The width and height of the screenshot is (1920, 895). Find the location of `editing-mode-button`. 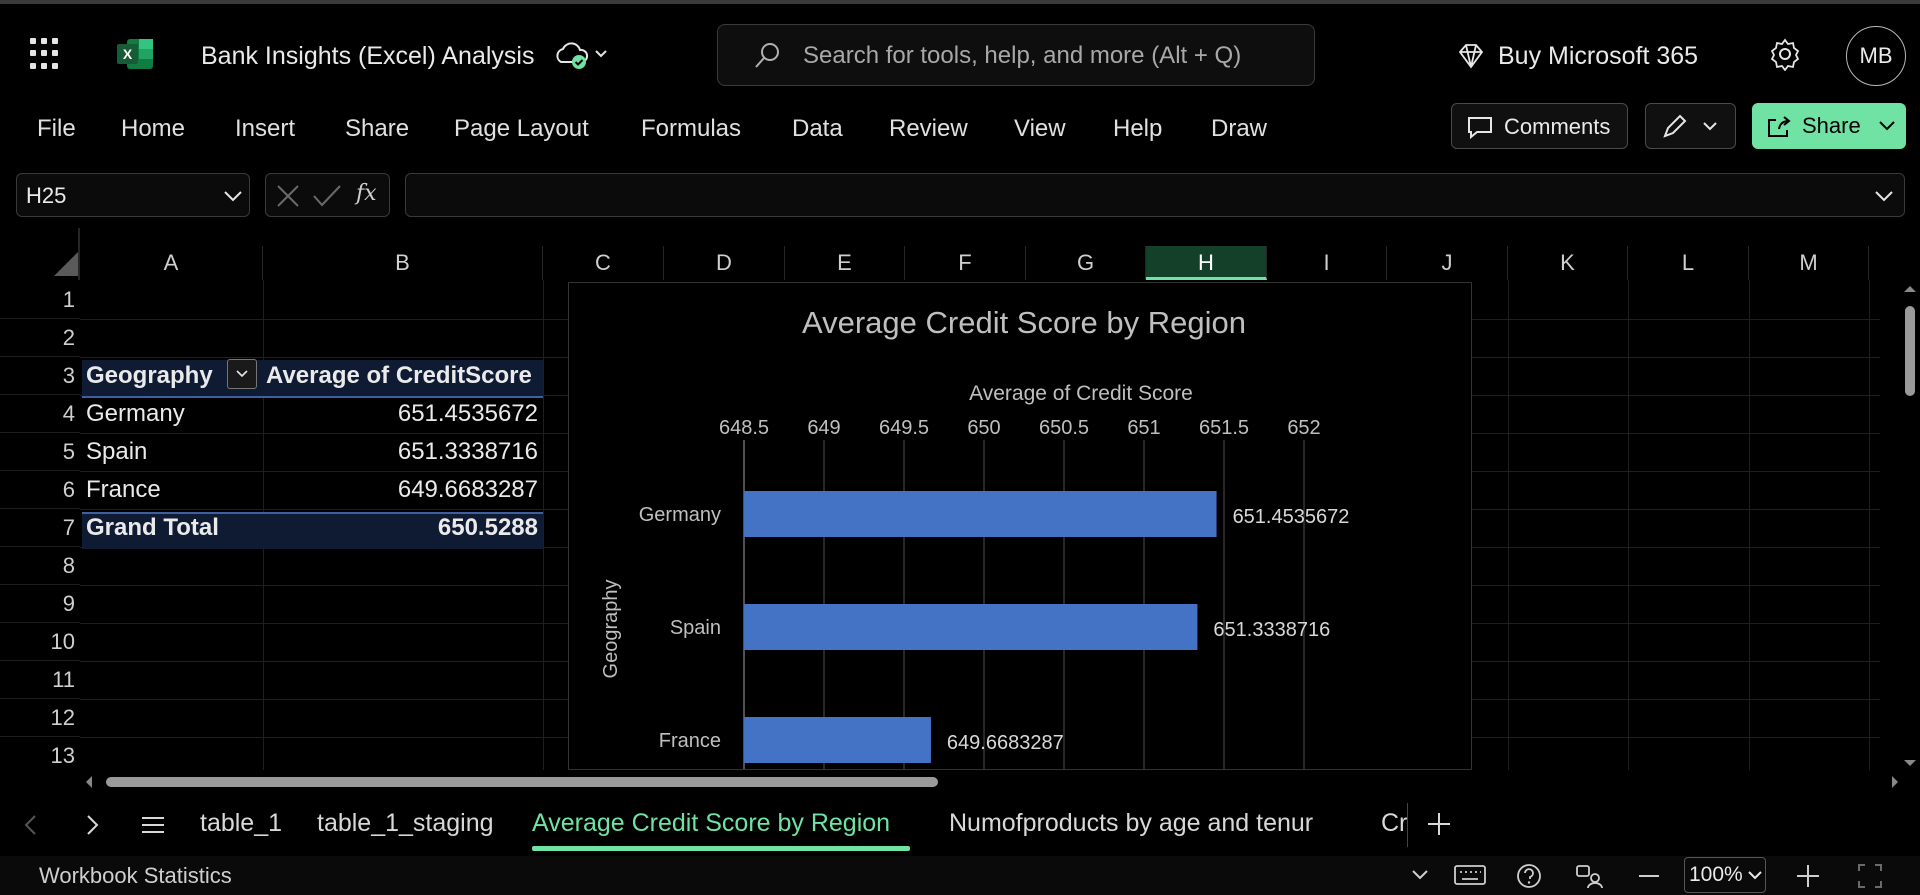

editing-mode-button is located at coordinates (1690, 126).